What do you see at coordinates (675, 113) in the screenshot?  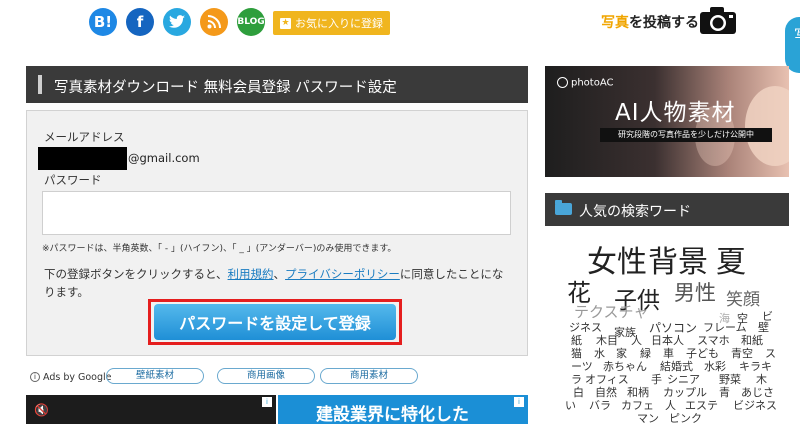 I see `promo-title: AI人物素材` at bounding box center [675, 113].